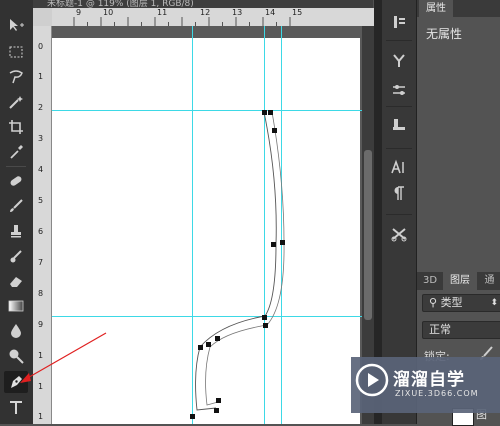 This screenshot has width=500, height=426. I want to click on history-panel-icon, so click(399, 22).